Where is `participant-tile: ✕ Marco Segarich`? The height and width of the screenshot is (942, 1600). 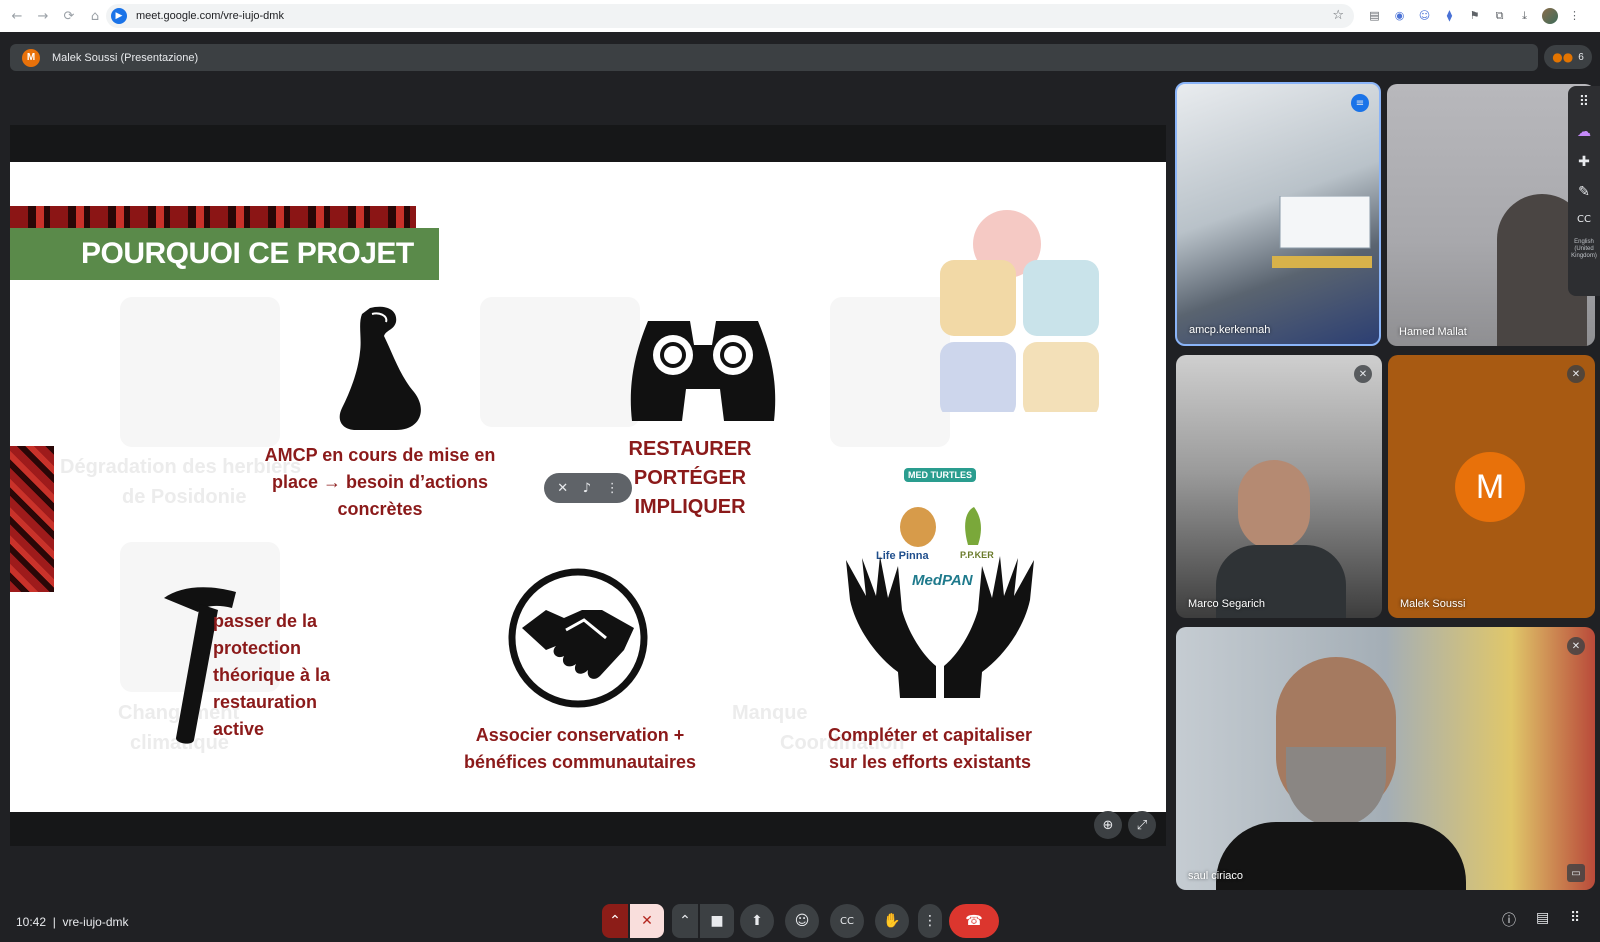
participant-tile: ✕ Marco Segarich is located at coordinates (1279, 486).